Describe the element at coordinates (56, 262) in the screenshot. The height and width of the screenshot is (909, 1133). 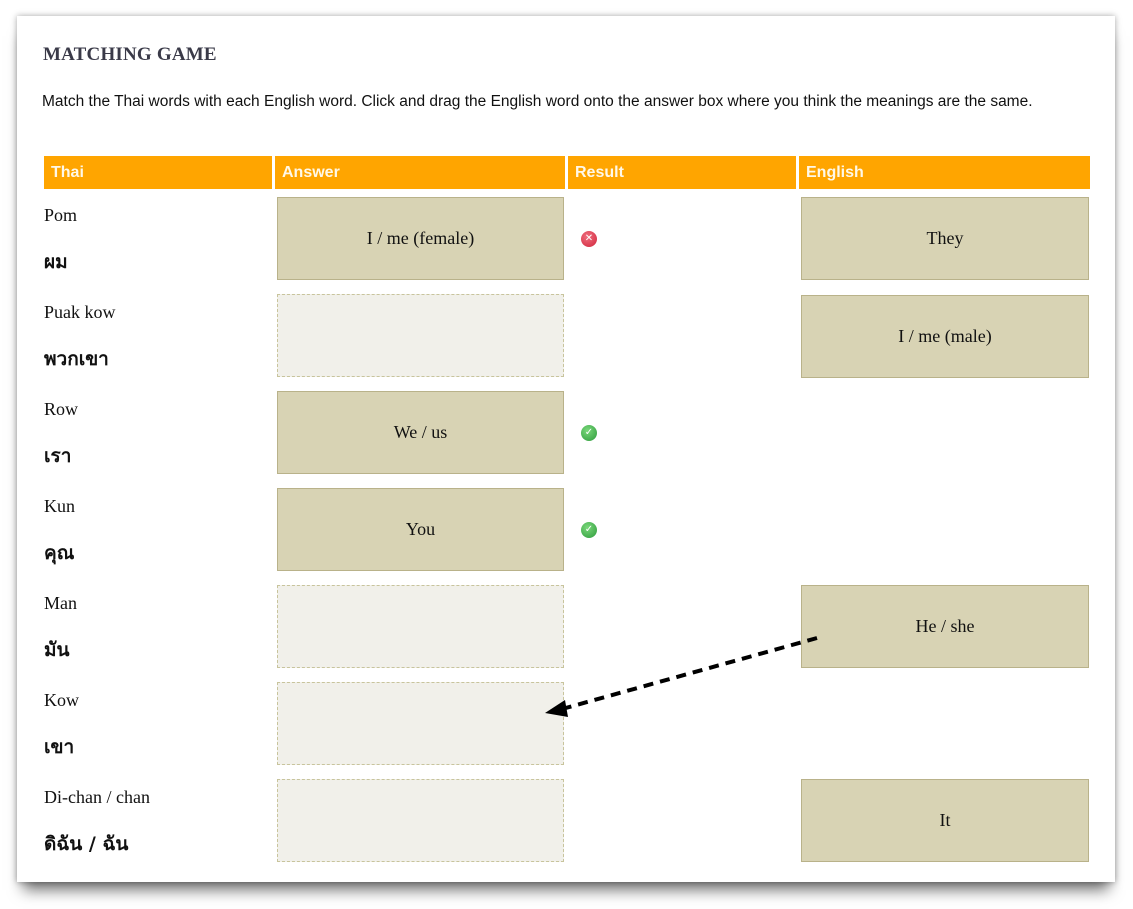
I see `thai-script: ผม` at that location.